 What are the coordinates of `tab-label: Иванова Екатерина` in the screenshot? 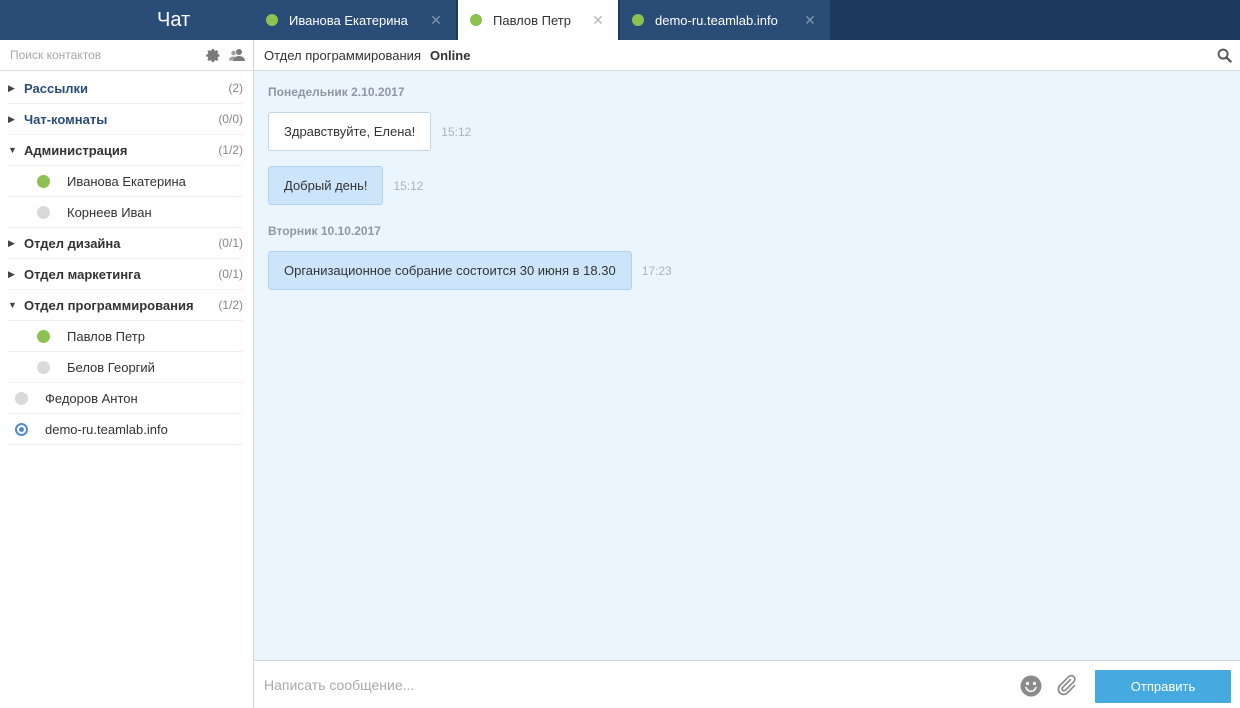 It's located at (348, 20).